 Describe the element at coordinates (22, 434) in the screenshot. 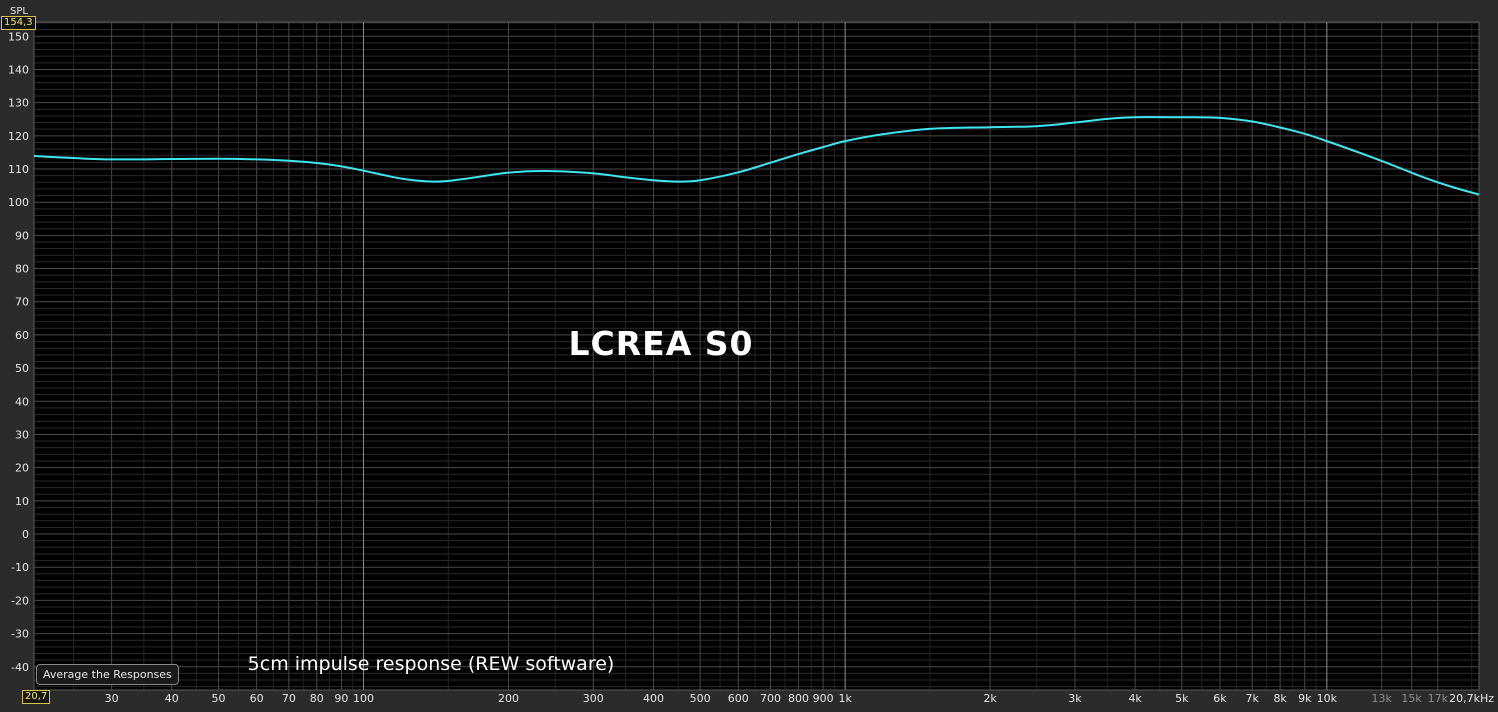

I see `y-tick-label: 30` at that location.